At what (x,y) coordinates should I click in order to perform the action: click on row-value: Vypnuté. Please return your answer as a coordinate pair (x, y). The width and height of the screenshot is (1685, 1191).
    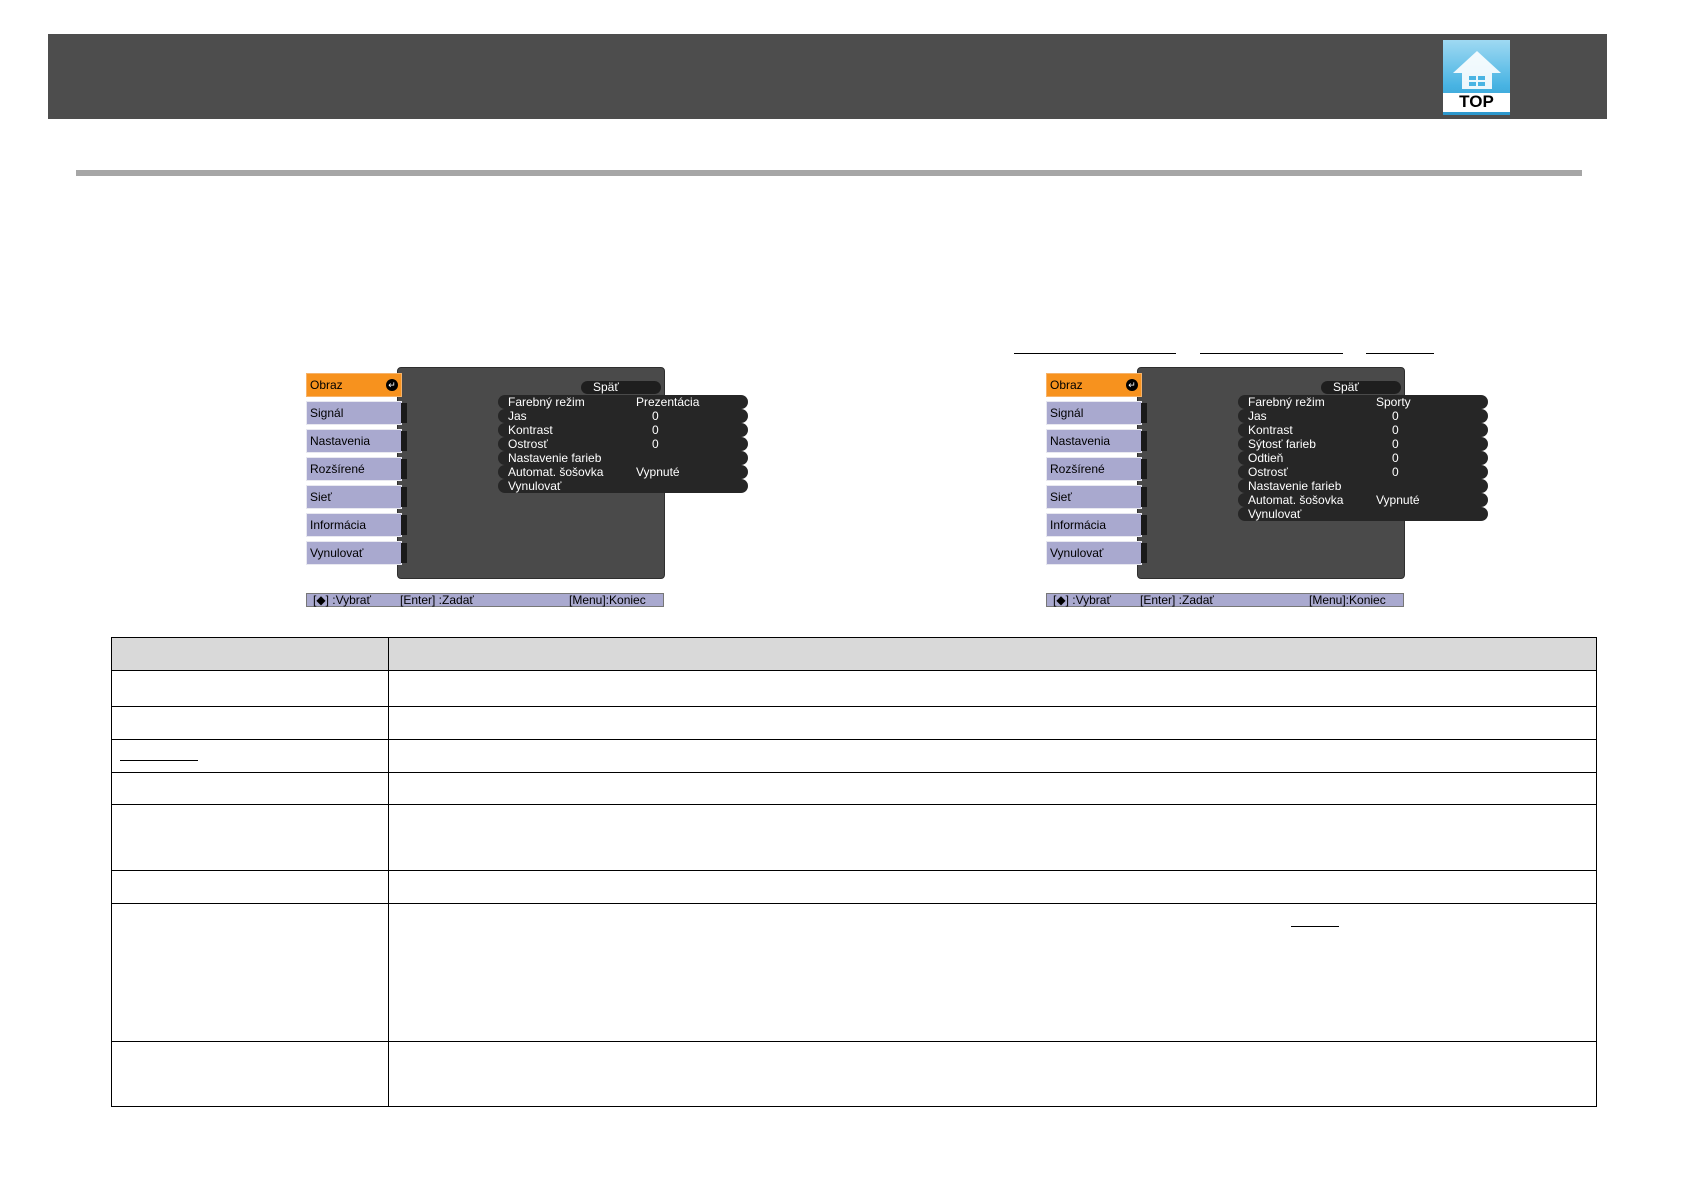
    Looking at the image, I should click on (1398, 500).